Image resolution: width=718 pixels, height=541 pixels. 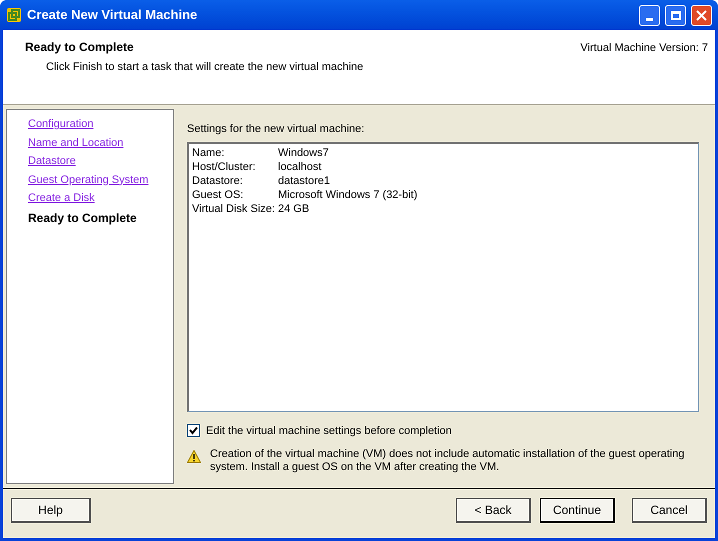 I want to click on step-link: Datastore, so click(x=100, y=161).